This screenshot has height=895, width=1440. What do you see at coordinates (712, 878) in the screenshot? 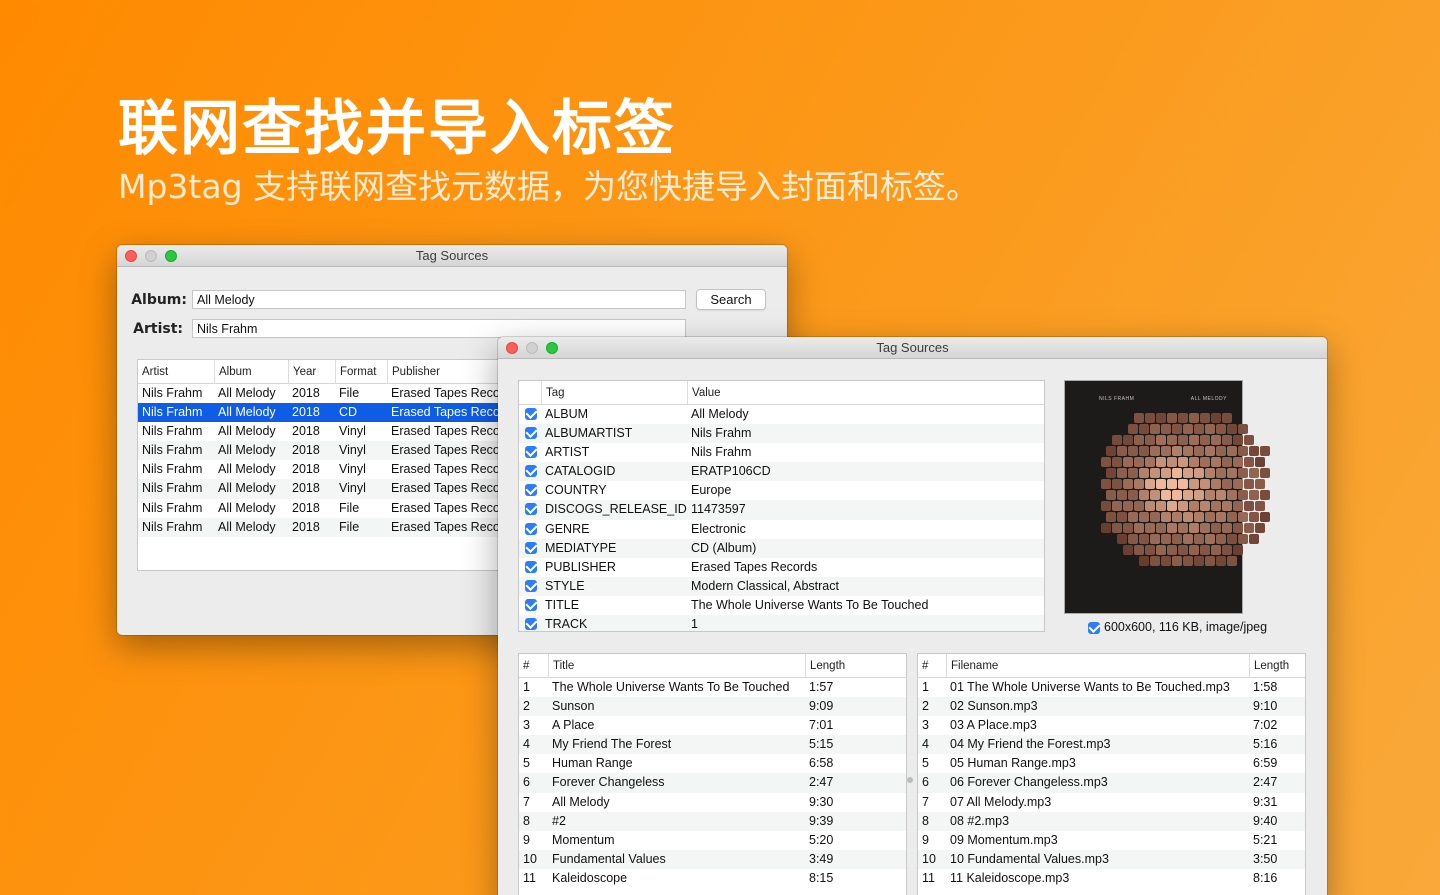
I see `track-row: 11 Kaleidoscope 8:15` at bounding box center [712, 878].